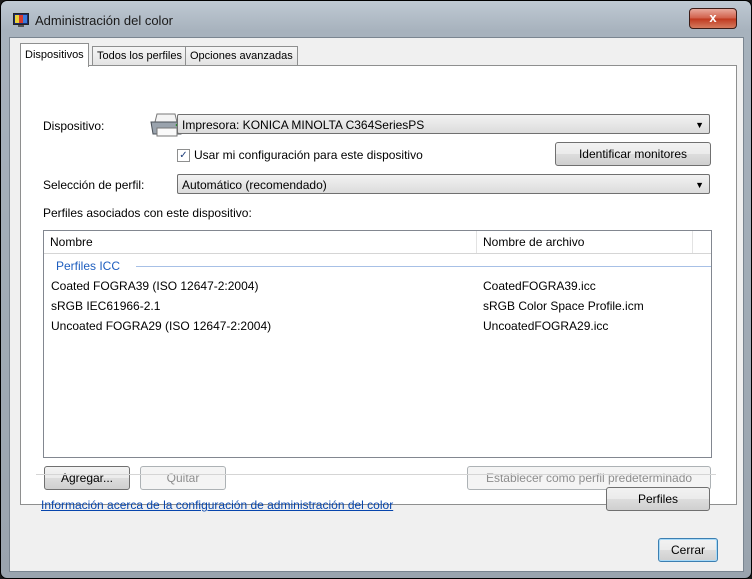 The width and height of the screenshot is (752, 579). I want to click on close-window-button: x, so click(713, 18).